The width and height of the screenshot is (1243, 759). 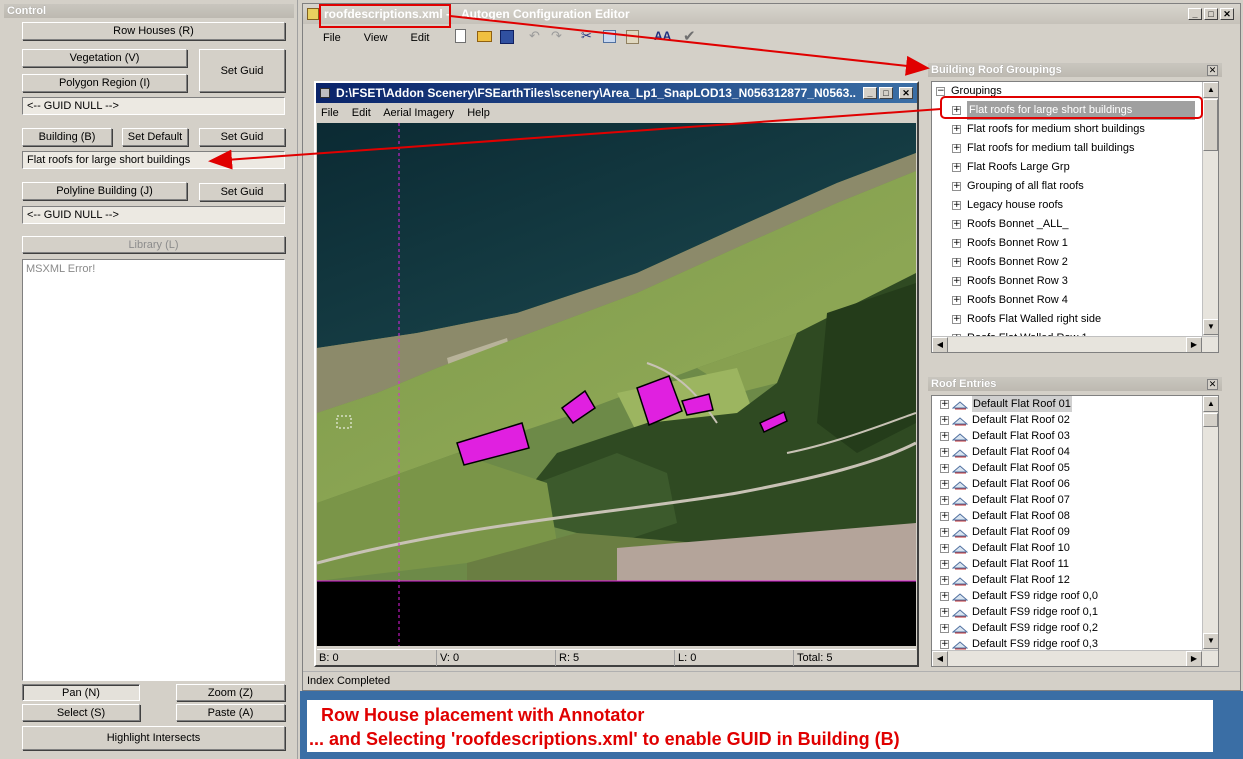 I want to click on library-textarea: MSXML Error!, so click(x=153, y=470).